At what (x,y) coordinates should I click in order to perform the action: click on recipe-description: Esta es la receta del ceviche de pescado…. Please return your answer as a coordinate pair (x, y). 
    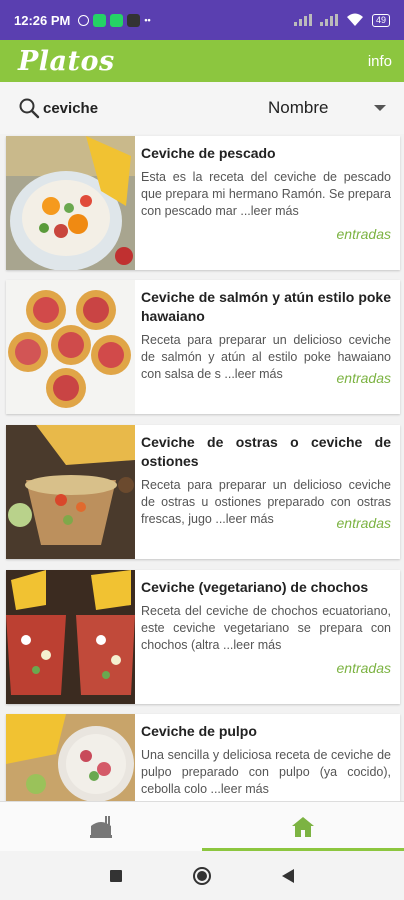
    Looking at the image, I should click on (266, 194).